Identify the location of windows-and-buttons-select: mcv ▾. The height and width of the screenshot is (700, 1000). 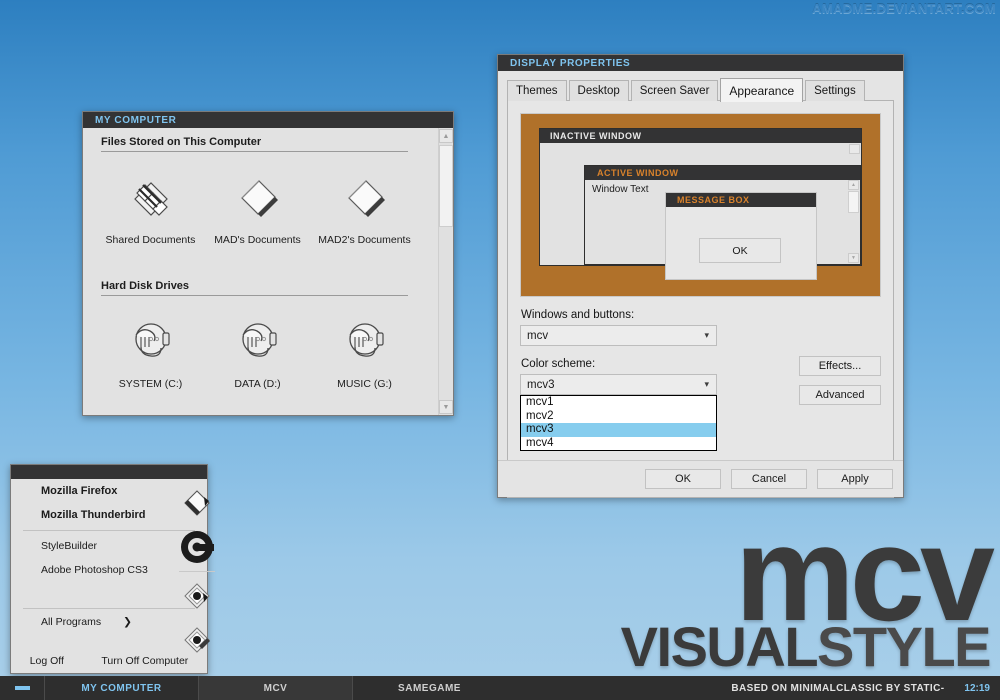
(618, 335).